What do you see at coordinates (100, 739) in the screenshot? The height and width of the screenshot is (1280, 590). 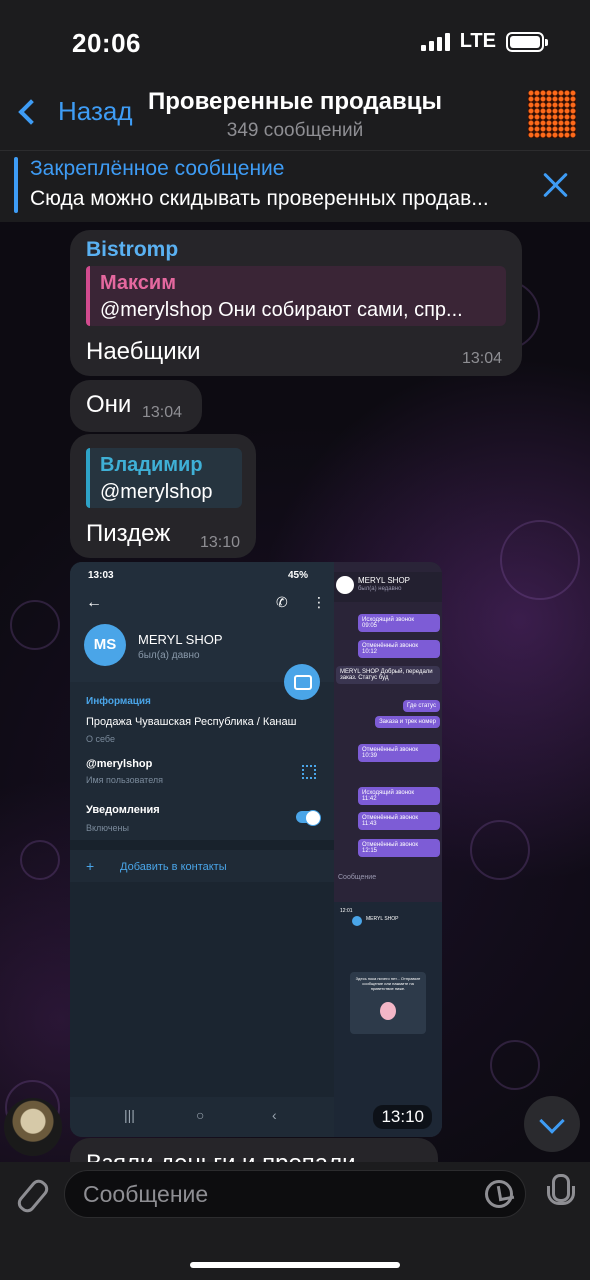 I see `screenshot-bio-label: О себе` at bounding box center [100, 739].